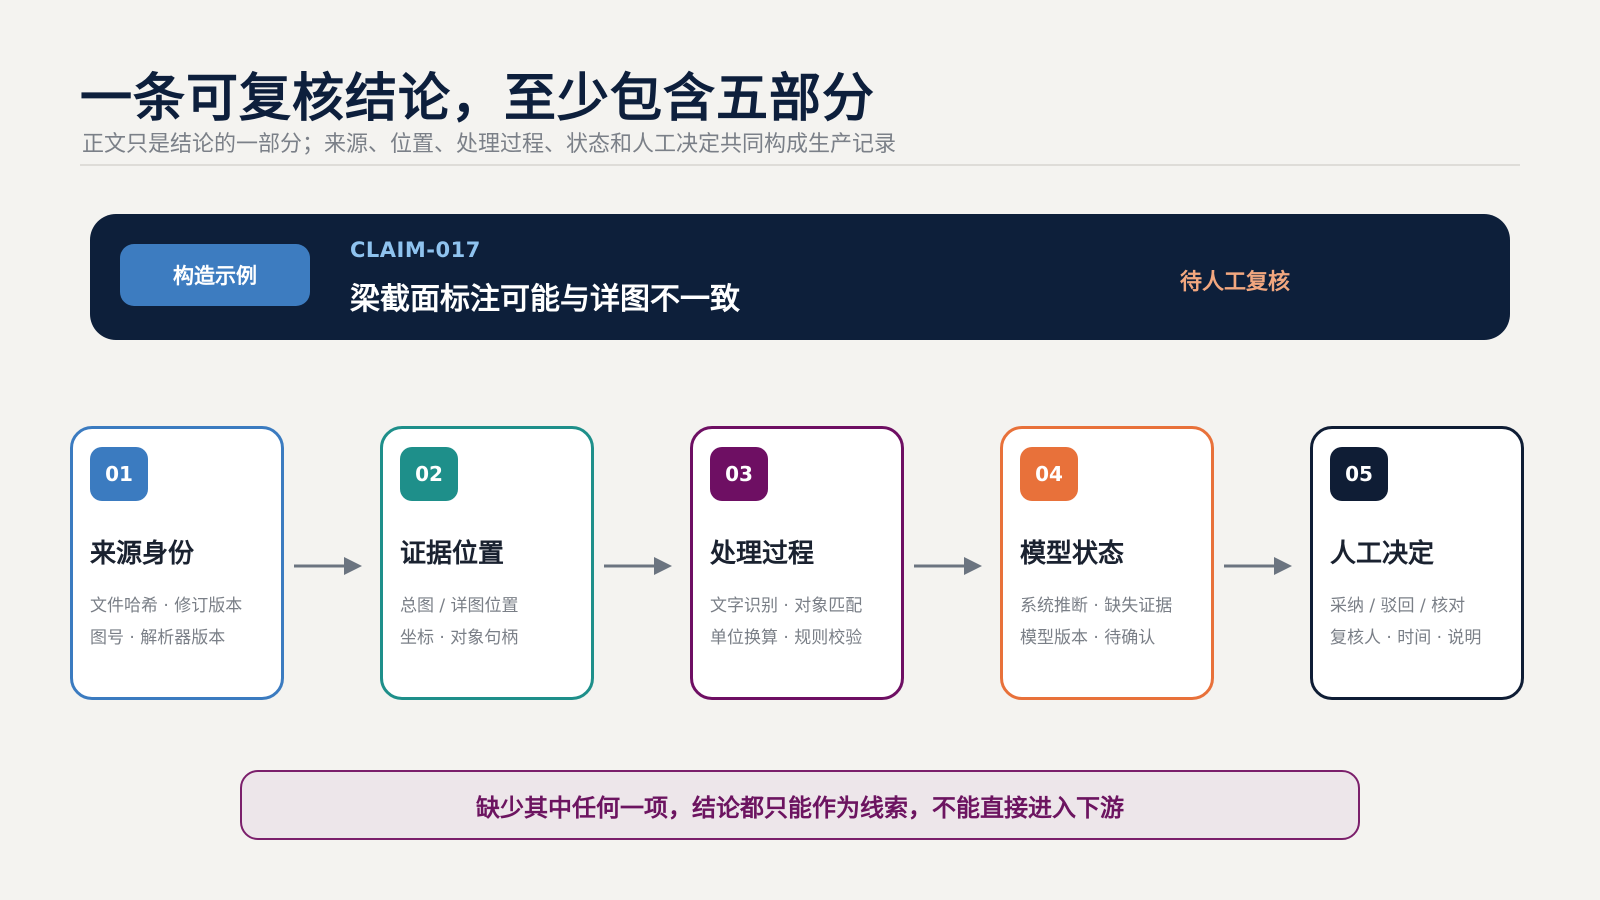  I want to click on step-detail-1: 总图 / 详图位置, so click(459, 606).